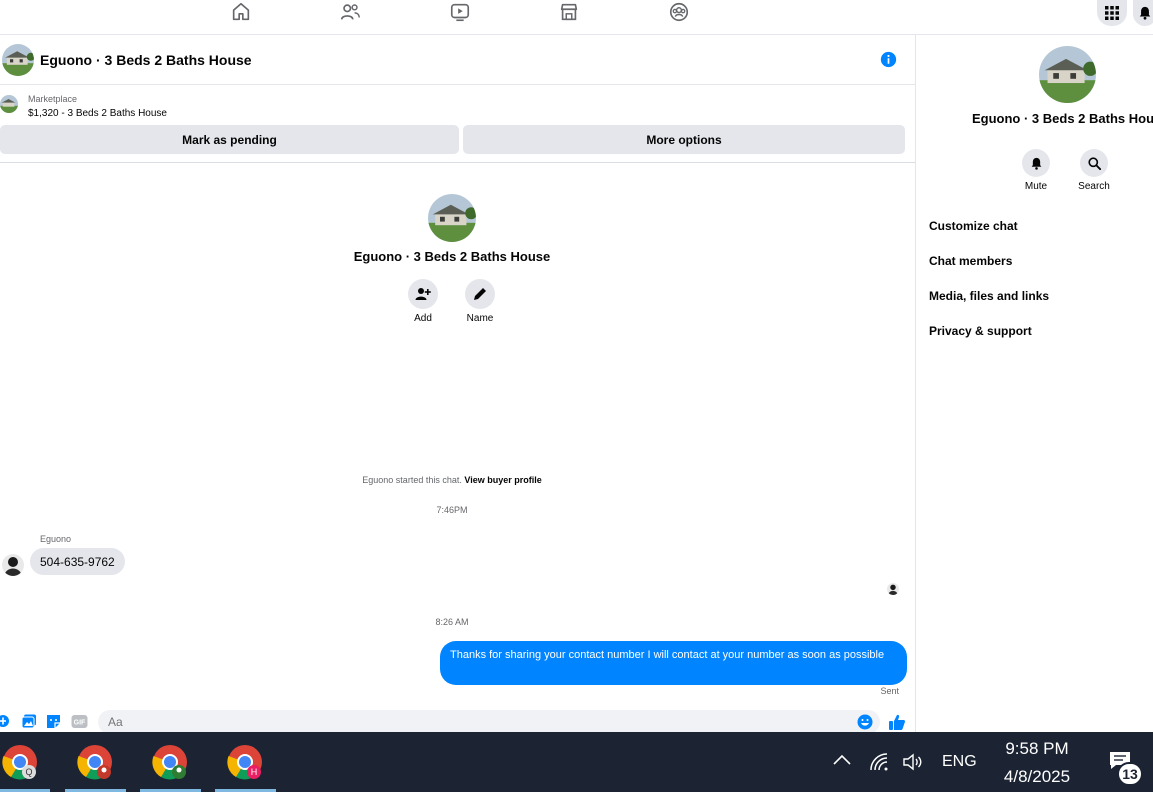 The width and height of the screenshot is (1153, 792). I want to click on name-label: Name, so click(480, 318).